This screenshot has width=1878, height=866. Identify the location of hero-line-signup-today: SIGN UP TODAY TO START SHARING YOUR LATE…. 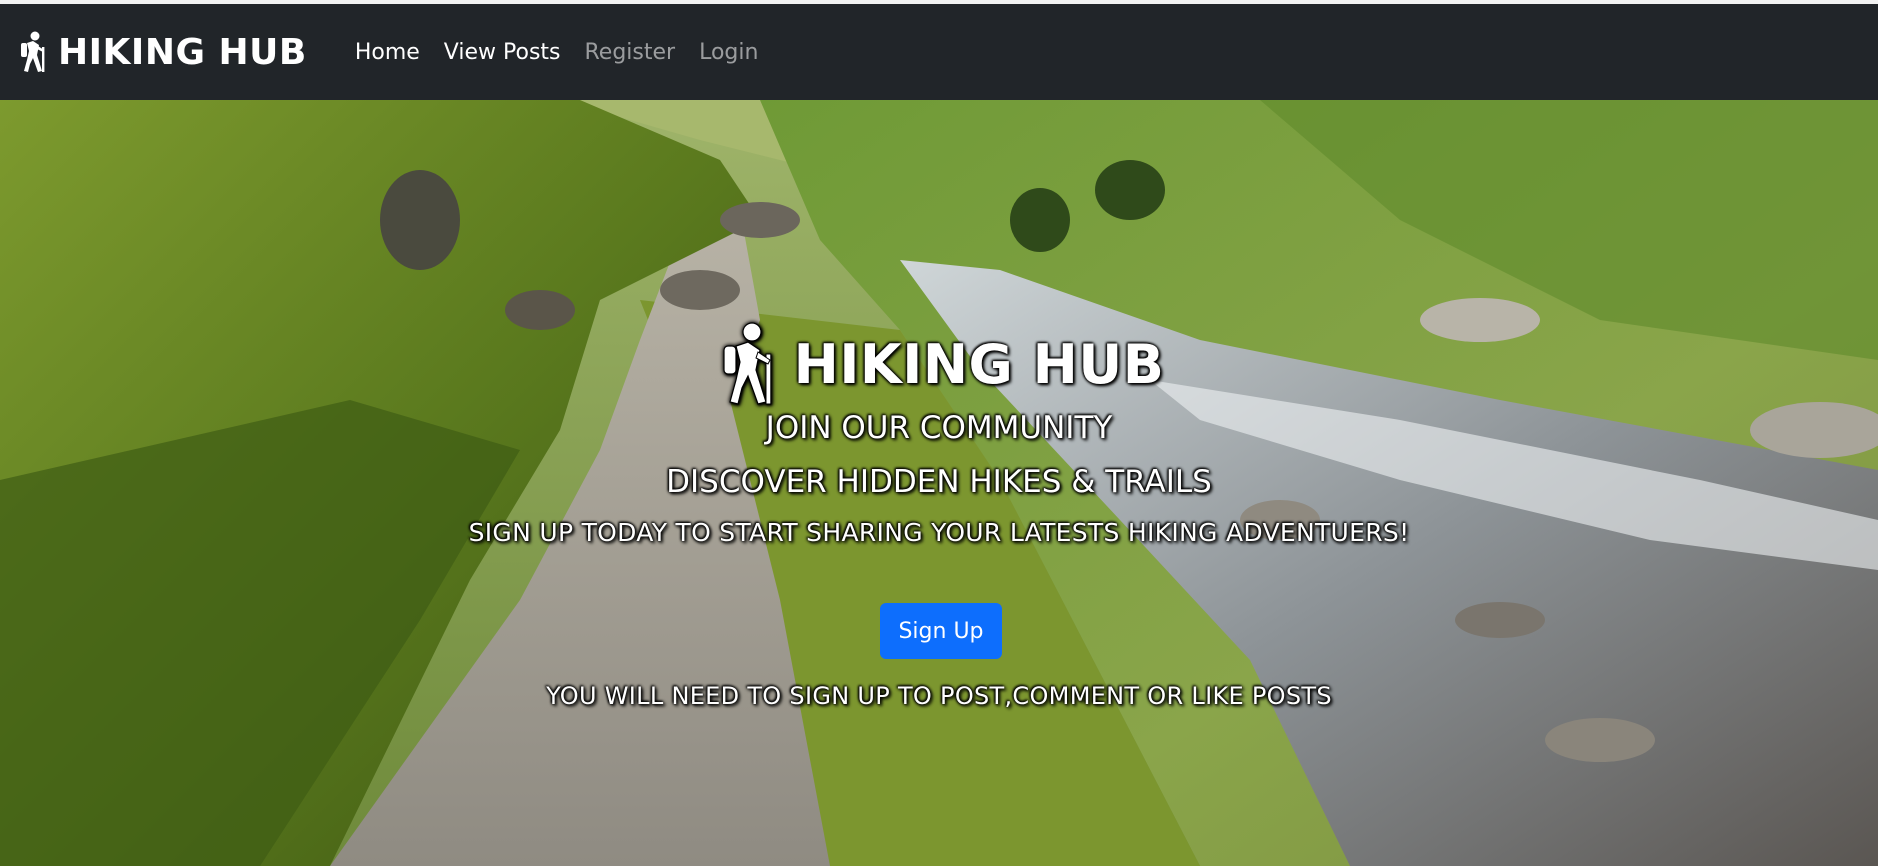
(939, 532).